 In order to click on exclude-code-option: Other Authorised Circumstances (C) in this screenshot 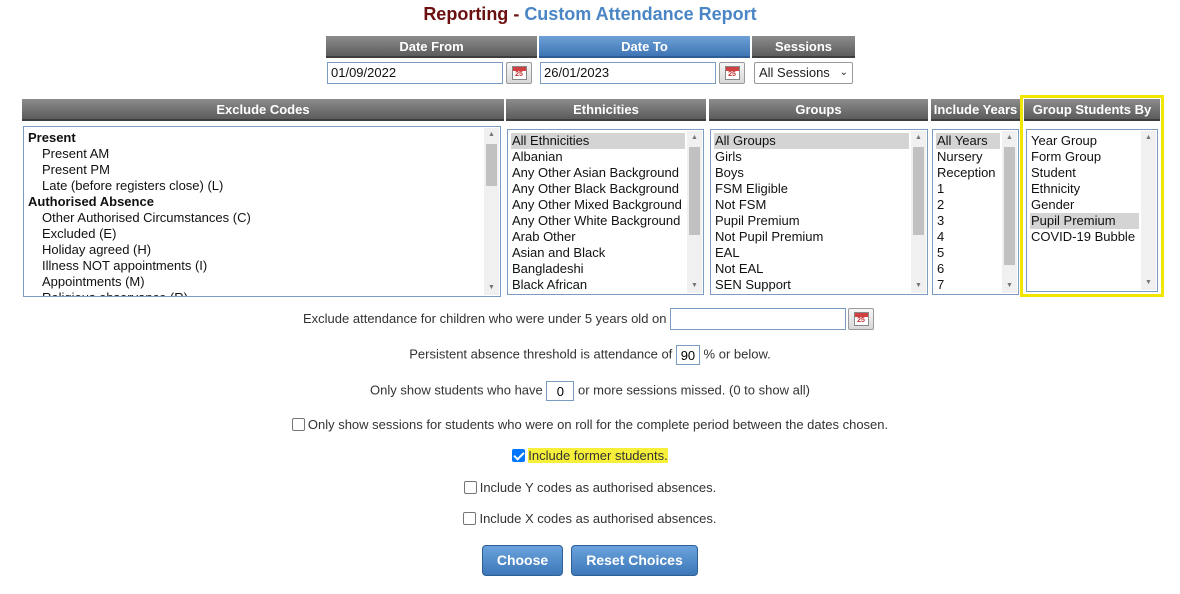, I will do `click(254, 218)`.